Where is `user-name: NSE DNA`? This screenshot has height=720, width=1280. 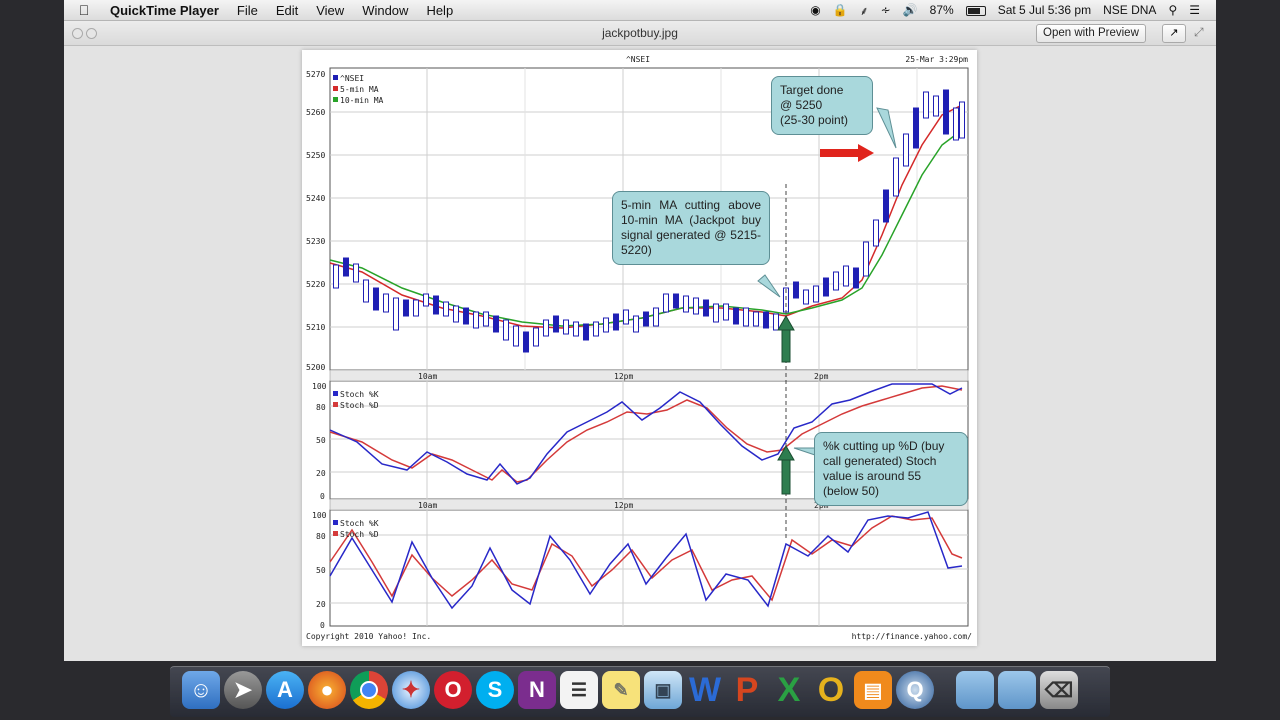 user-name: NSE DNA is located at coordinates (1129, 10).